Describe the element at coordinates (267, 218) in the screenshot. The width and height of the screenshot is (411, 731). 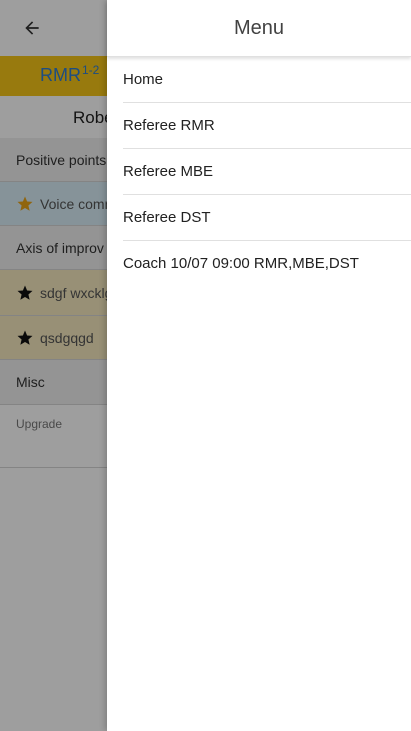
I see `menu-item-referee-dst: Referee DST` at that location.